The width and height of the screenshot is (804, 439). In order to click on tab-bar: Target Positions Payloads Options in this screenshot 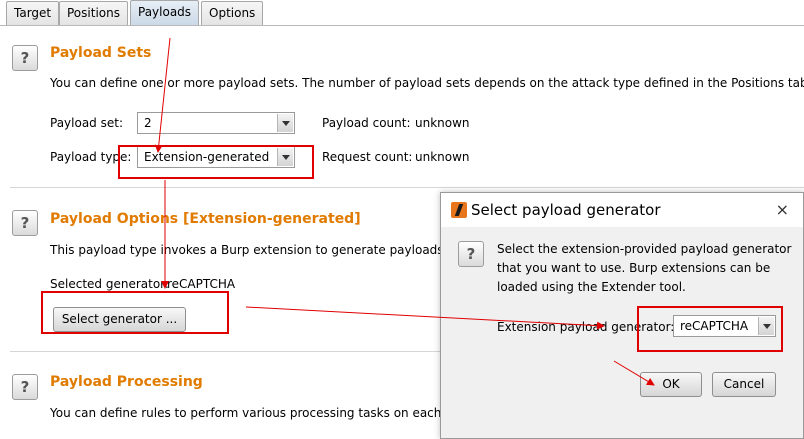, I will do `click(402, 13)`.